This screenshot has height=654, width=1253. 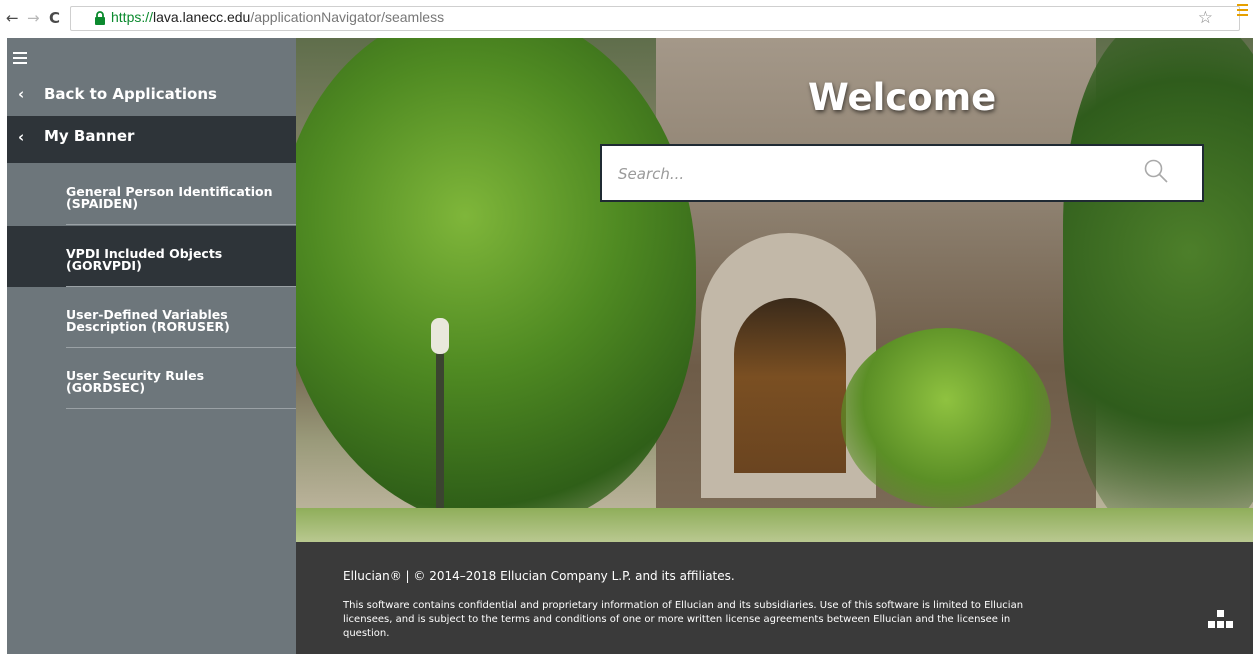 I want to click on reload-icon: C, so click(x=54, y=18).